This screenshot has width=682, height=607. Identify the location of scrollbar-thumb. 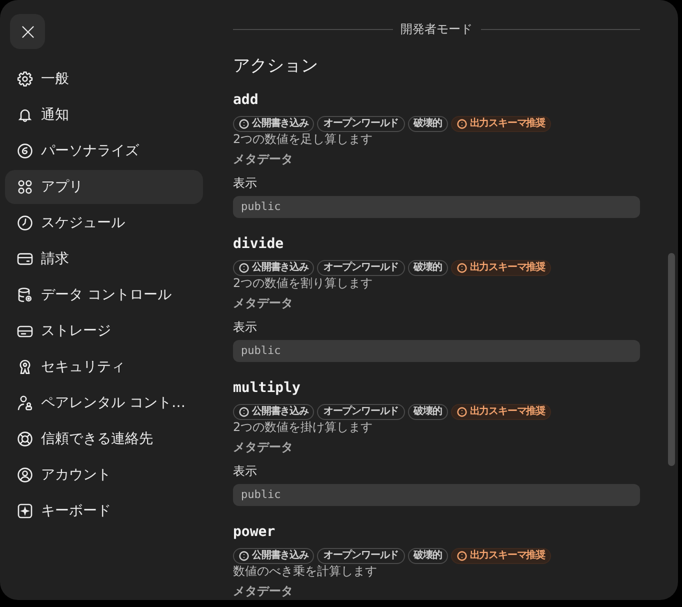
(671, 359).